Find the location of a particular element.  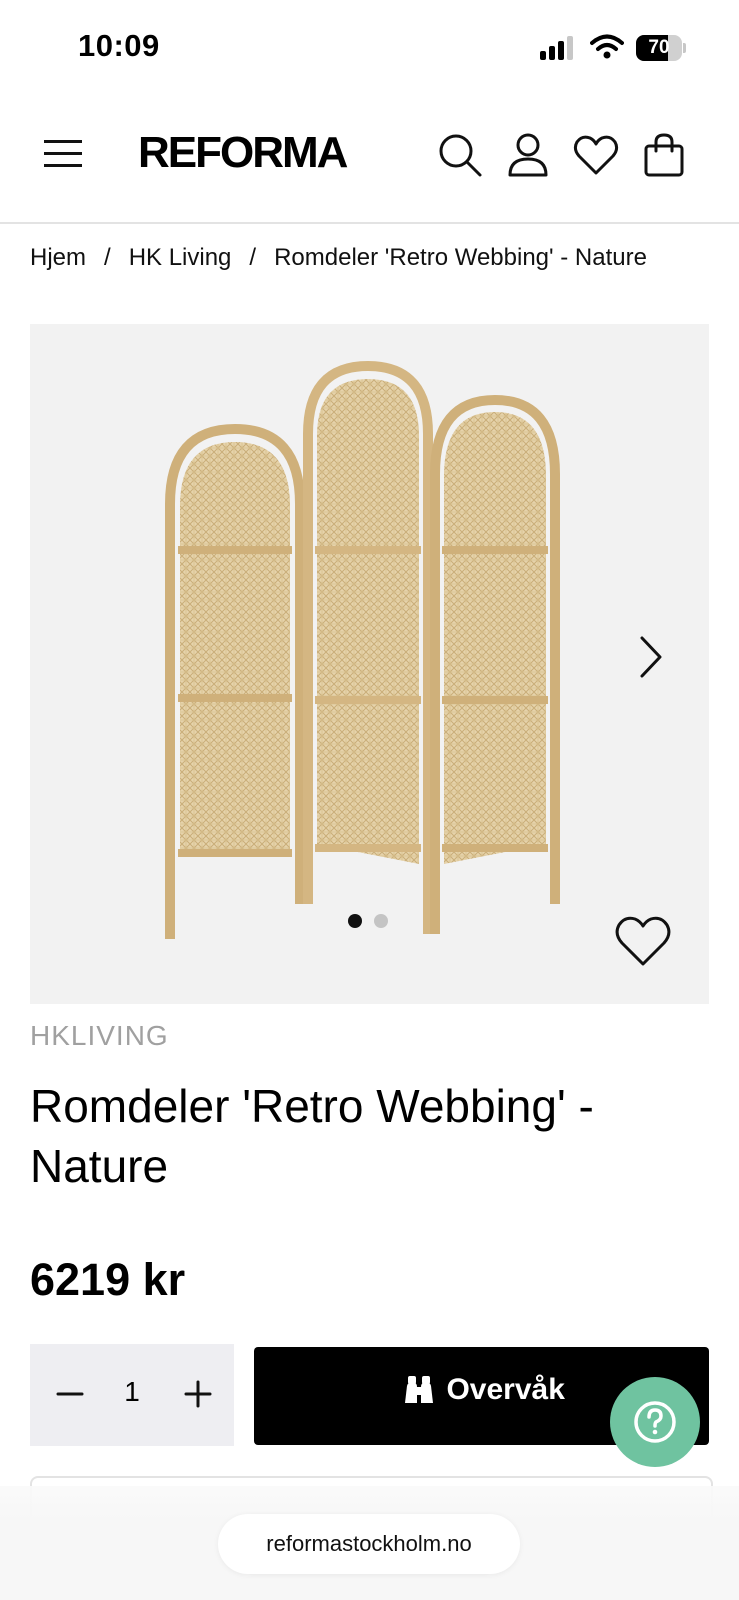

status-time: 10:09 is located at coordinates (119, 45).